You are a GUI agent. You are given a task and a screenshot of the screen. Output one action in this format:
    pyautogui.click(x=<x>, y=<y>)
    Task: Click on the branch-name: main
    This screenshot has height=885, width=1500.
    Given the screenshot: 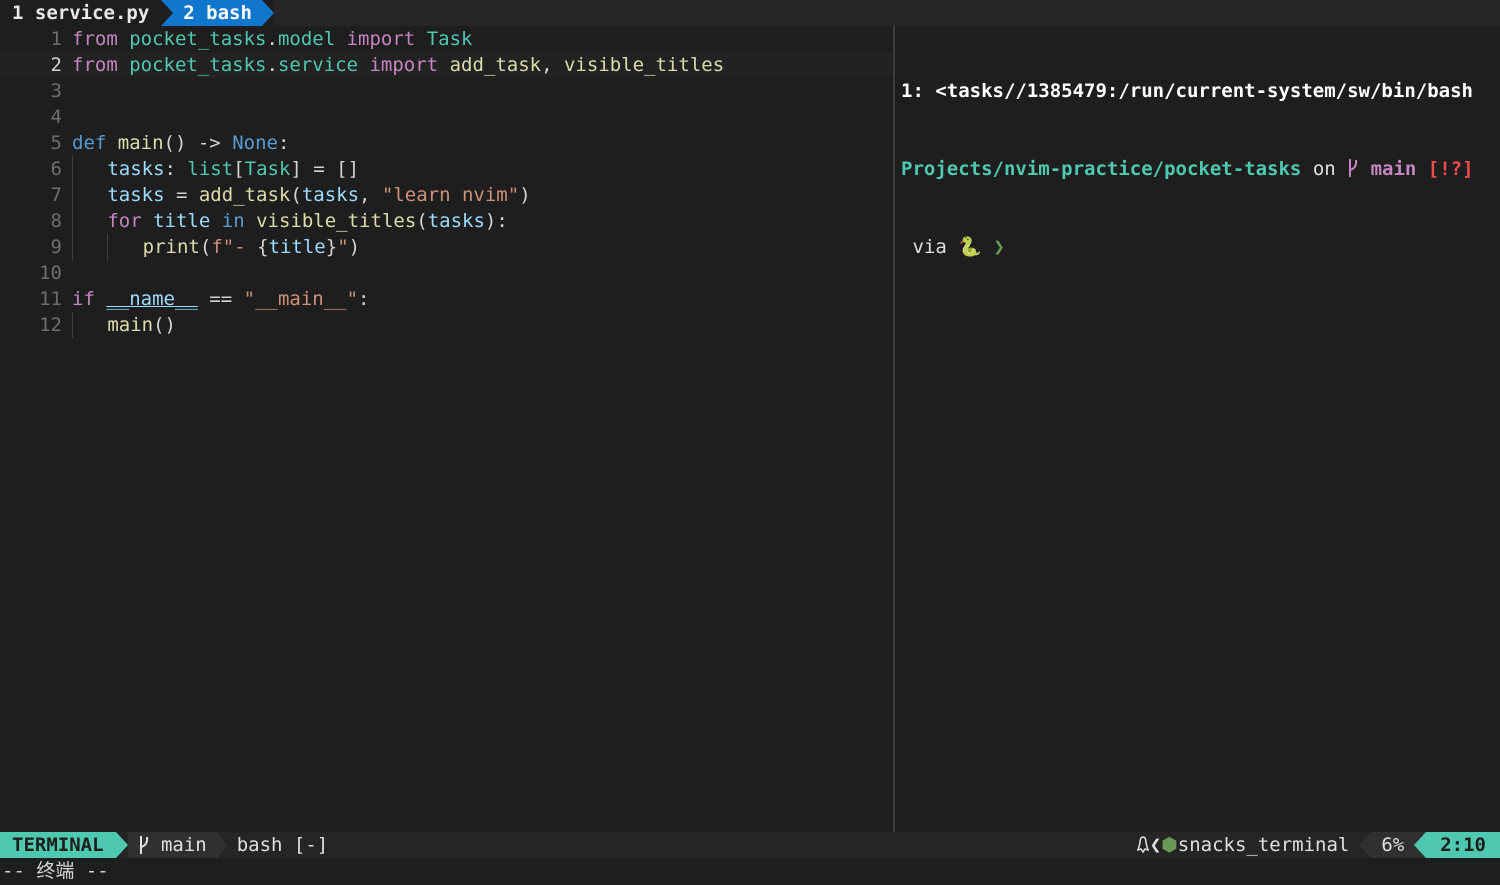 What is the action you would take?
    pyautogui.click(x=178, y=845)
    